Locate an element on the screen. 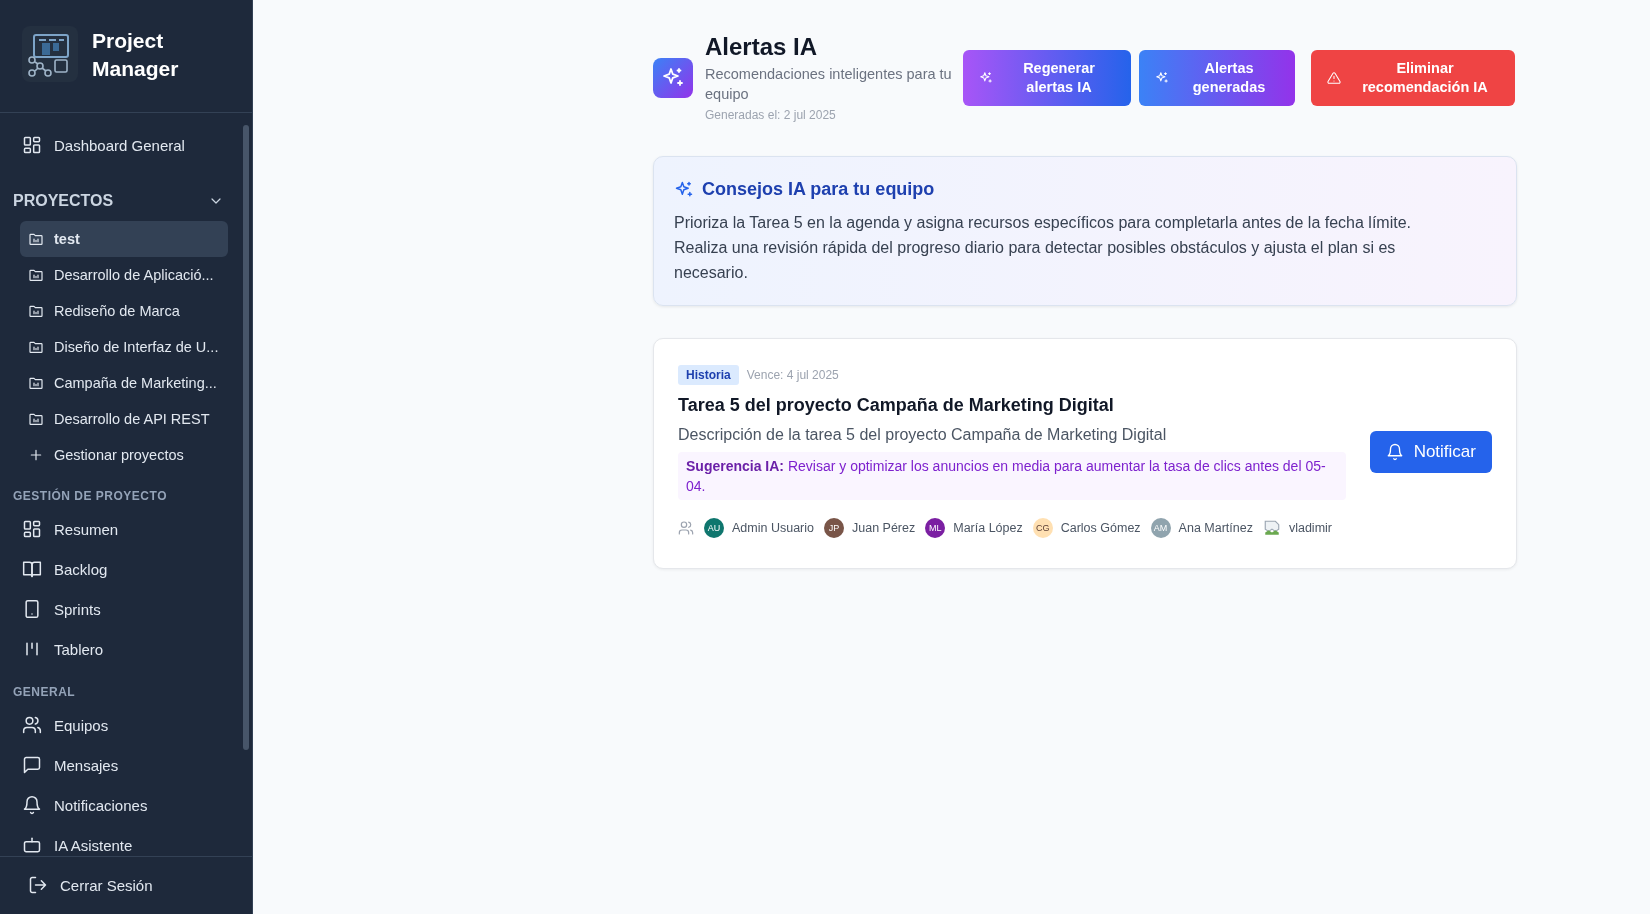  broken-image-icon is located at coordinates (1271, 528).